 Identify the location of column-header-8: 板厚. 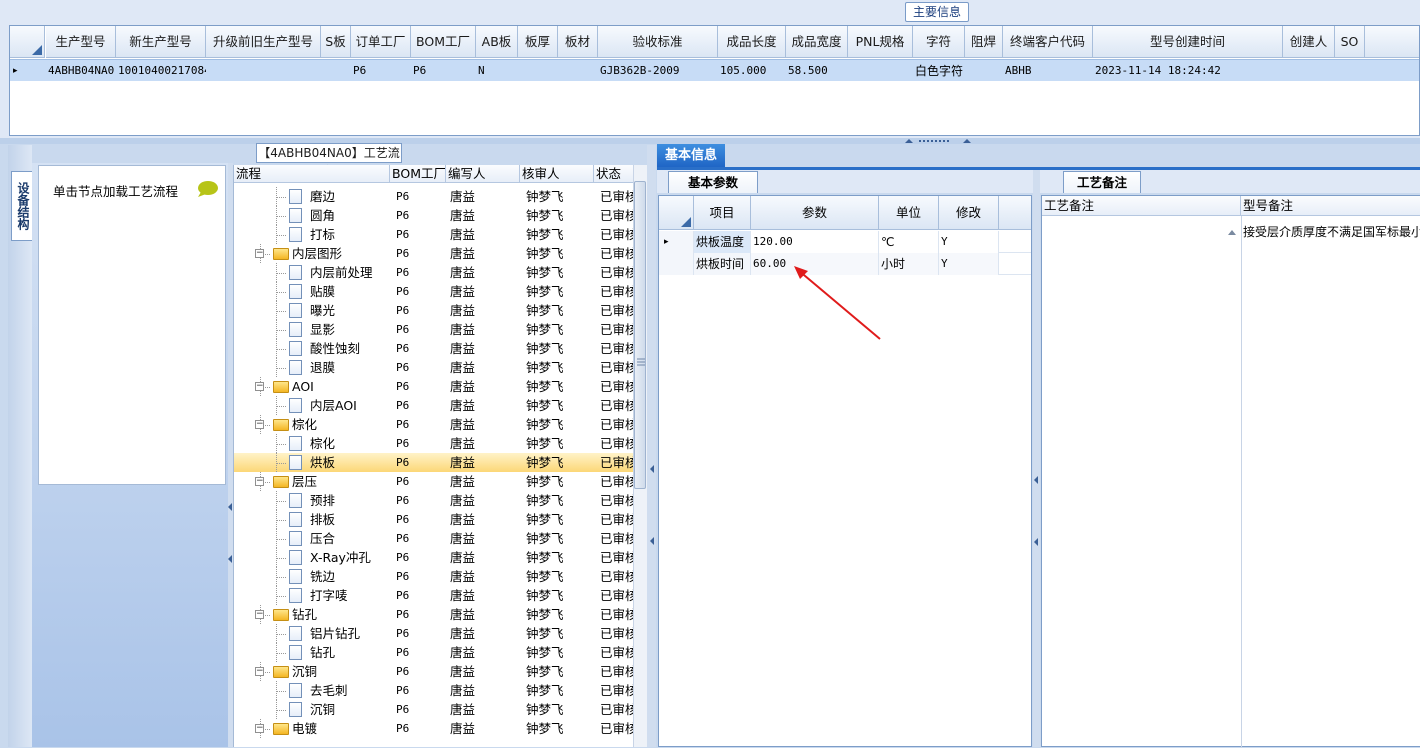
(538, 42).